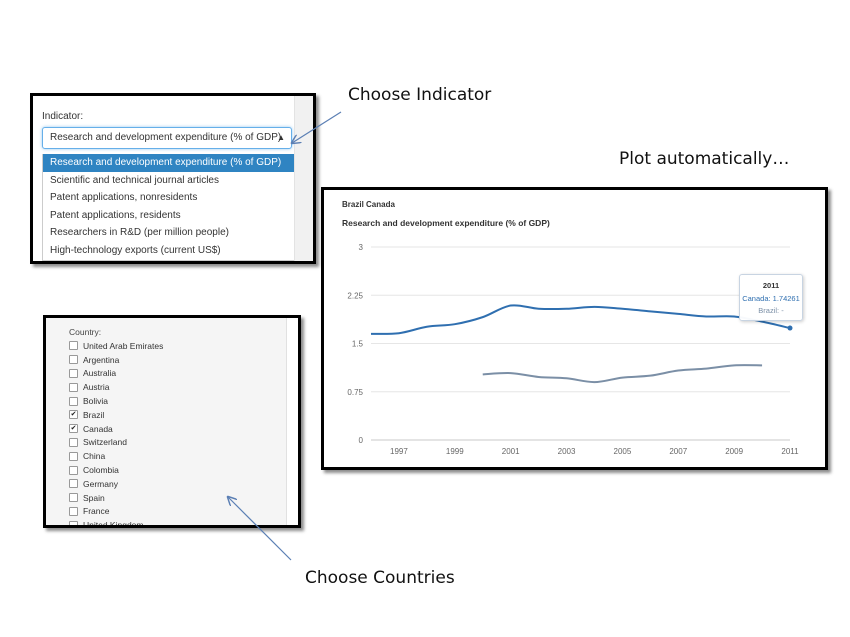 The image size is (850, 637). Describe the element at coordinates (580, 319) in the screenshot. I see `series-line-canada` at that location.